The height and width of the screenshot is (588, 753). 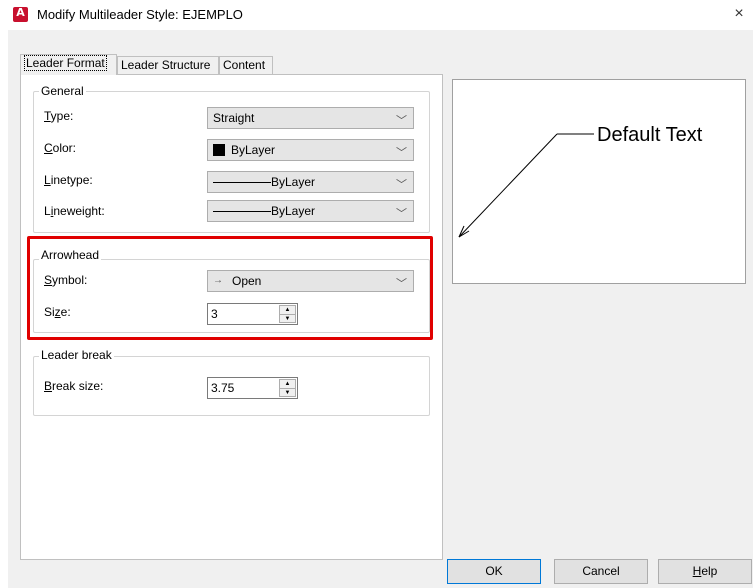 I want to click on lineweight-value: ByLayer, so click(x=293, y=211).